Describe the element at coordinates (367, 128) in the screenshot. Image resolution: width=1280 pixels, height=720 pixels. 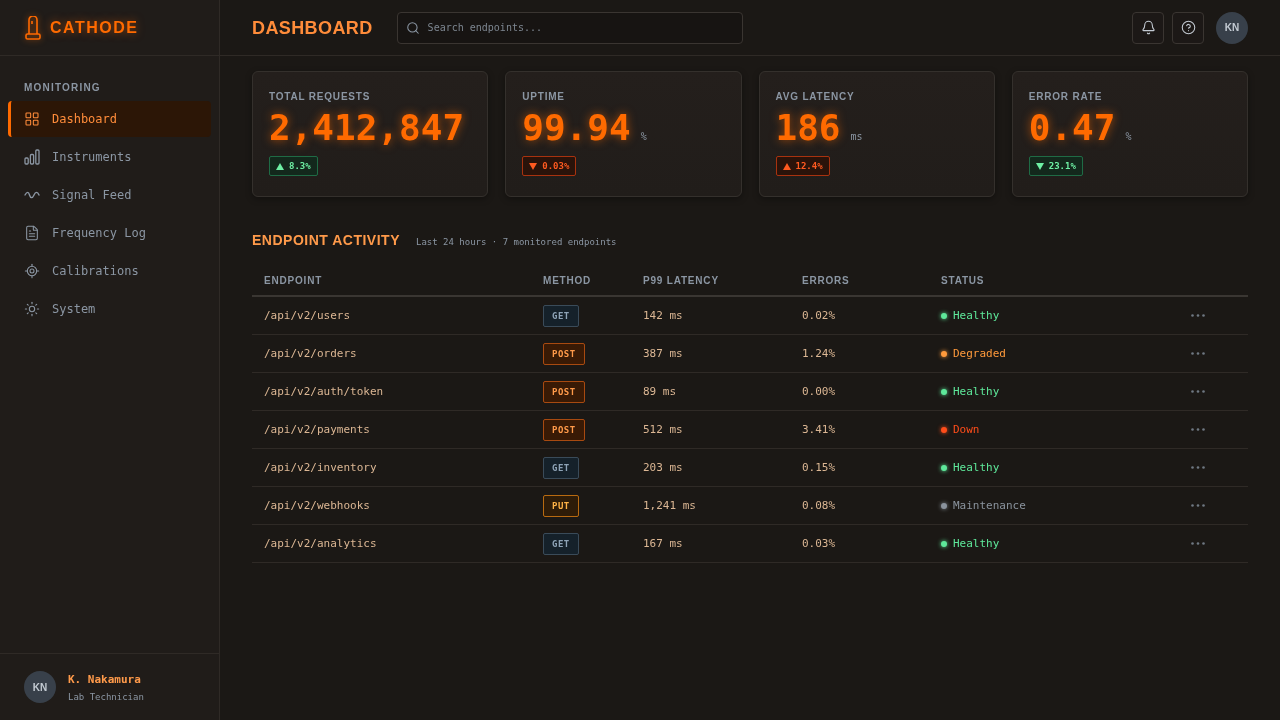
I see `stat-value: 2,412,847` at that location.